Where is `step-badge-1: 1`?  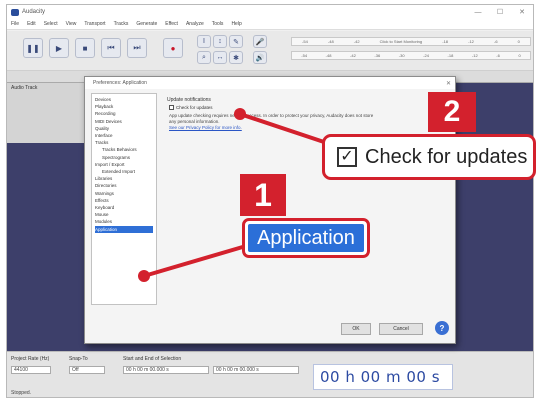
step-badge-1: 1 is located at coordinates (263, 195).